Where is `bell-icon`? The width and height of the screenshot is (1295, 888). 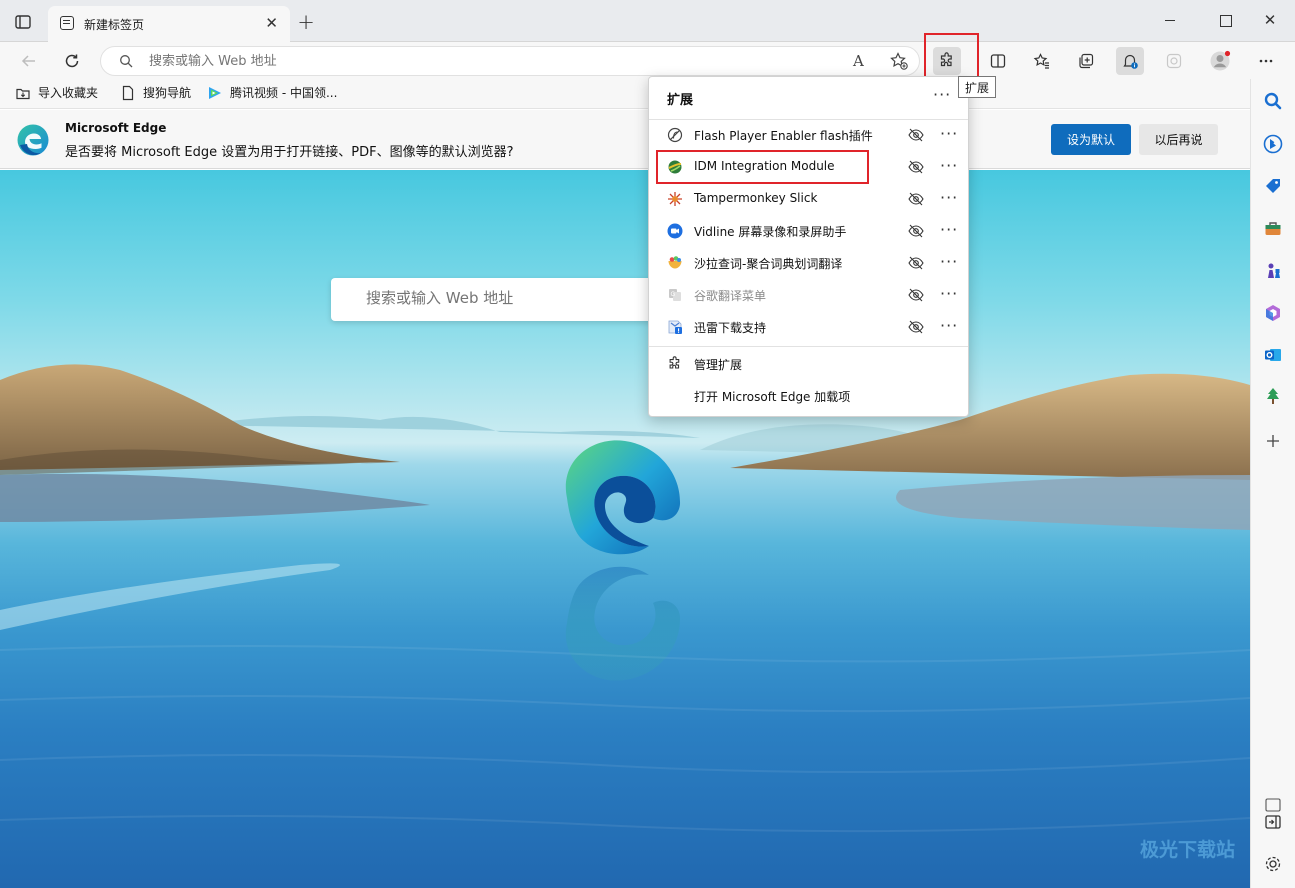
bell-icon is located at coordinates (1130, 61).